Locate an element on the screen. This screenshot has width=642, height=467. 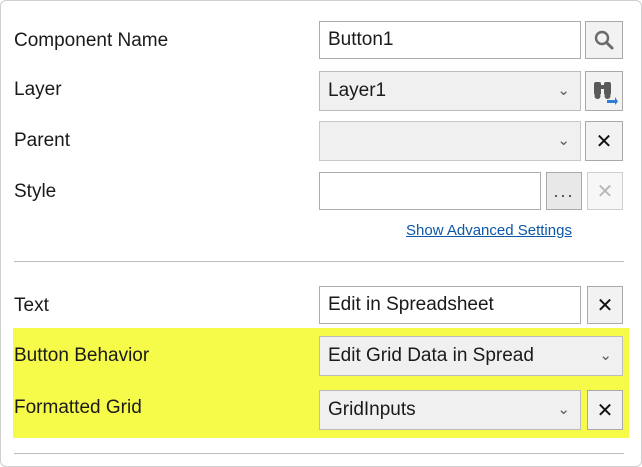
search-button is located at coordinates (604, 40).